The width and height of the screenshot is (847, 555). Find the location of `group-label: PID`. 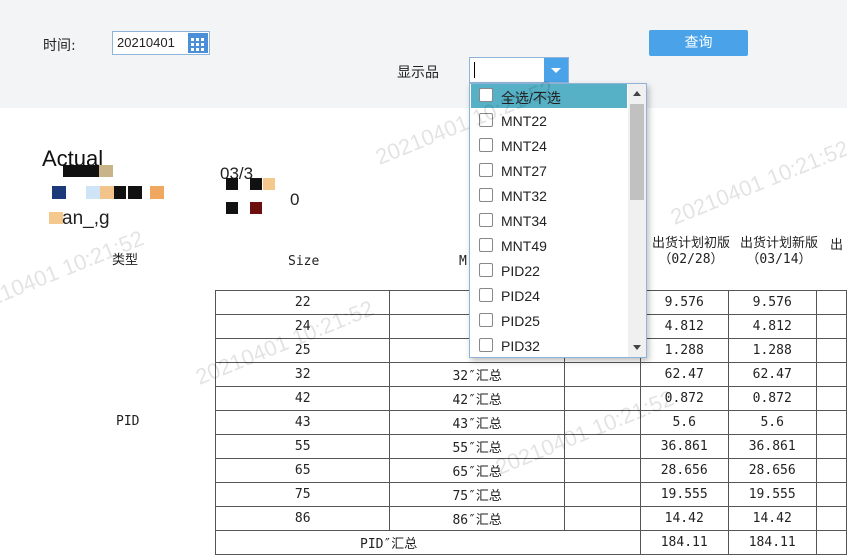

group-label: PID is located at coordinates (128, 421).